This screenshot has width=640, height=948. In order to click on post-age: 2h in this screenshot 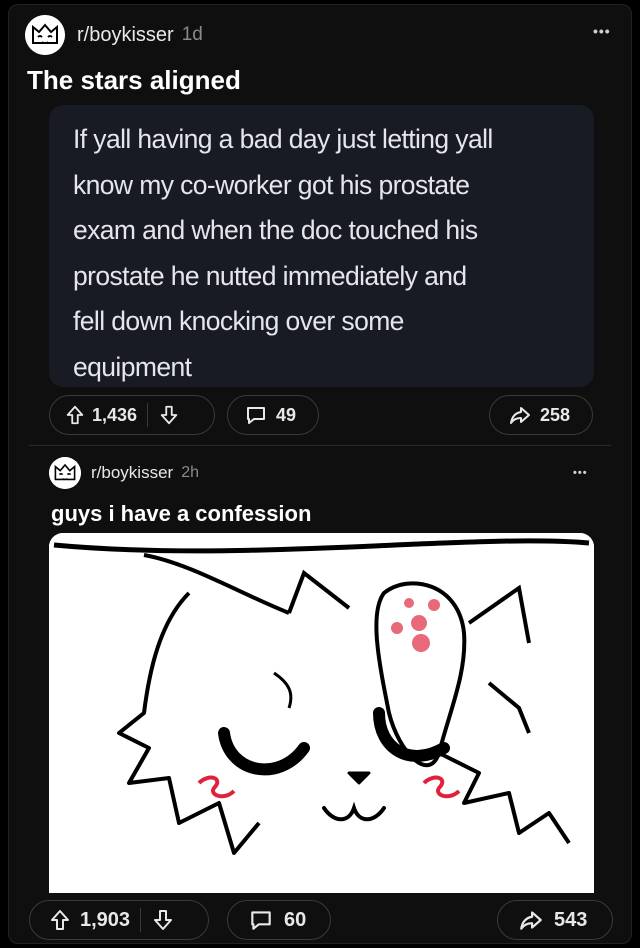, I will do `click(190, 472)`.